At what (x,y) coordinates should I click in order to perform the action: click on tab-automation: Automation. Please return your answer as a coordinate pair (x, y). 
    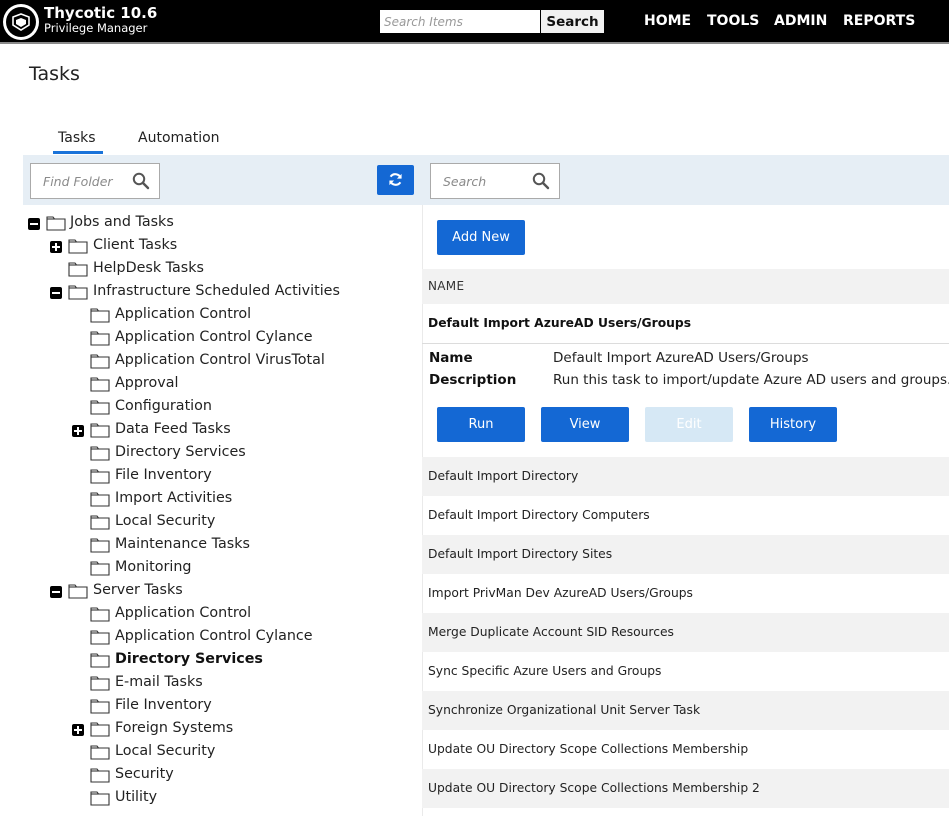
    Looking at the image, I should click on (179, 138).